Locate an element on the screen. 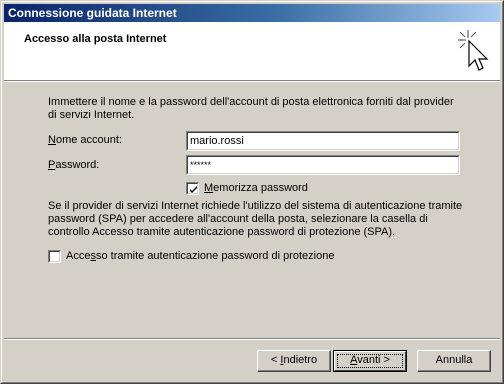  account-name-label: Nome account: is located at coordinates (85, 140).